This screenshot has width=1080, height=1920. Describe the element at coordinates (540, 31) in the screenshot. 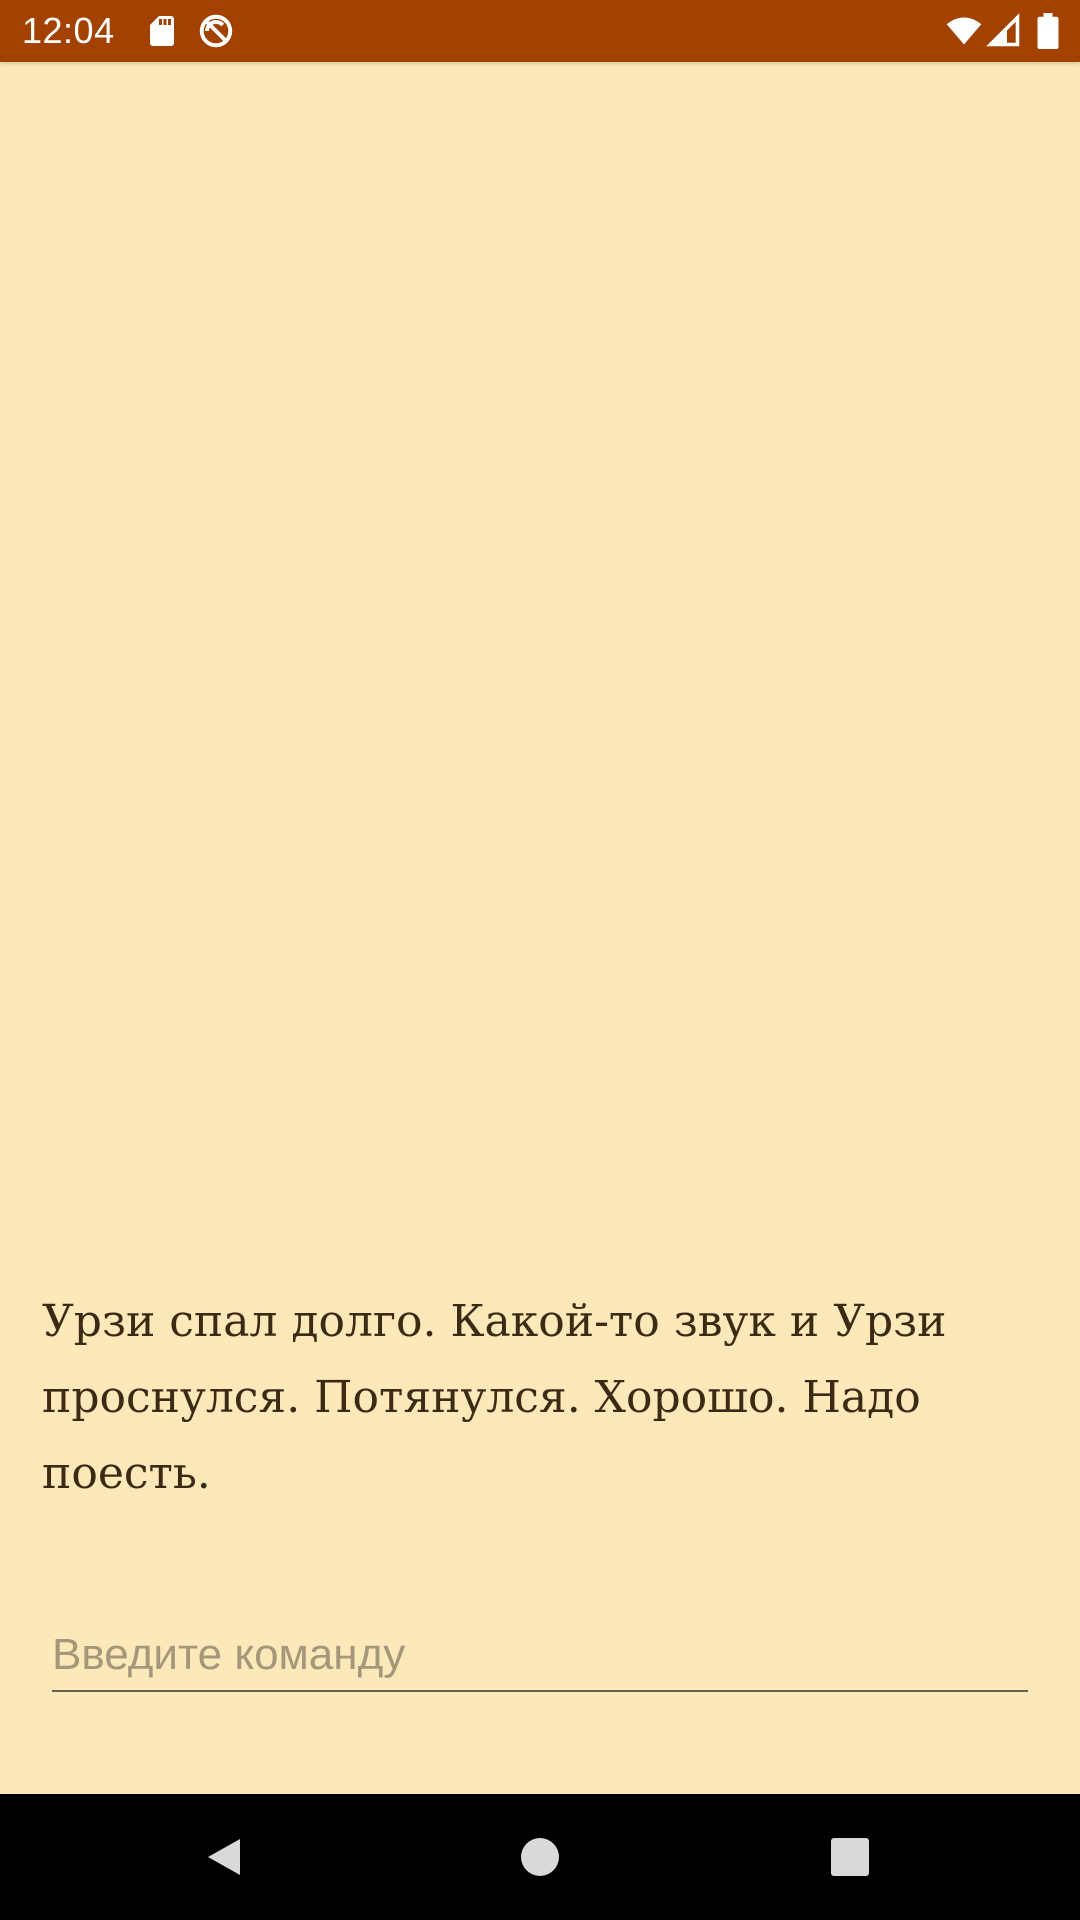

I see `status-bar: 12:04` at that location.